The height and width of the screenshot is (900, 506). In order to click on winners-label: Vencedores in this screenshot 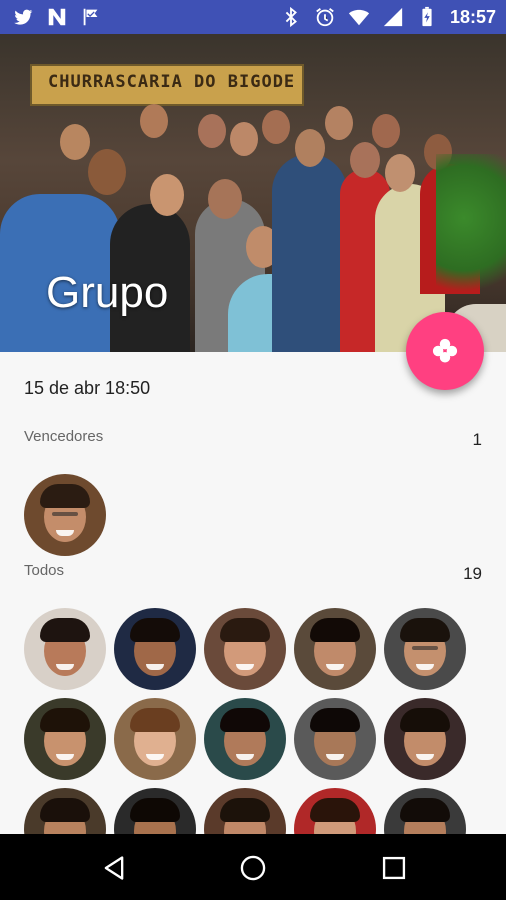, I will do `click(64, 436)`.